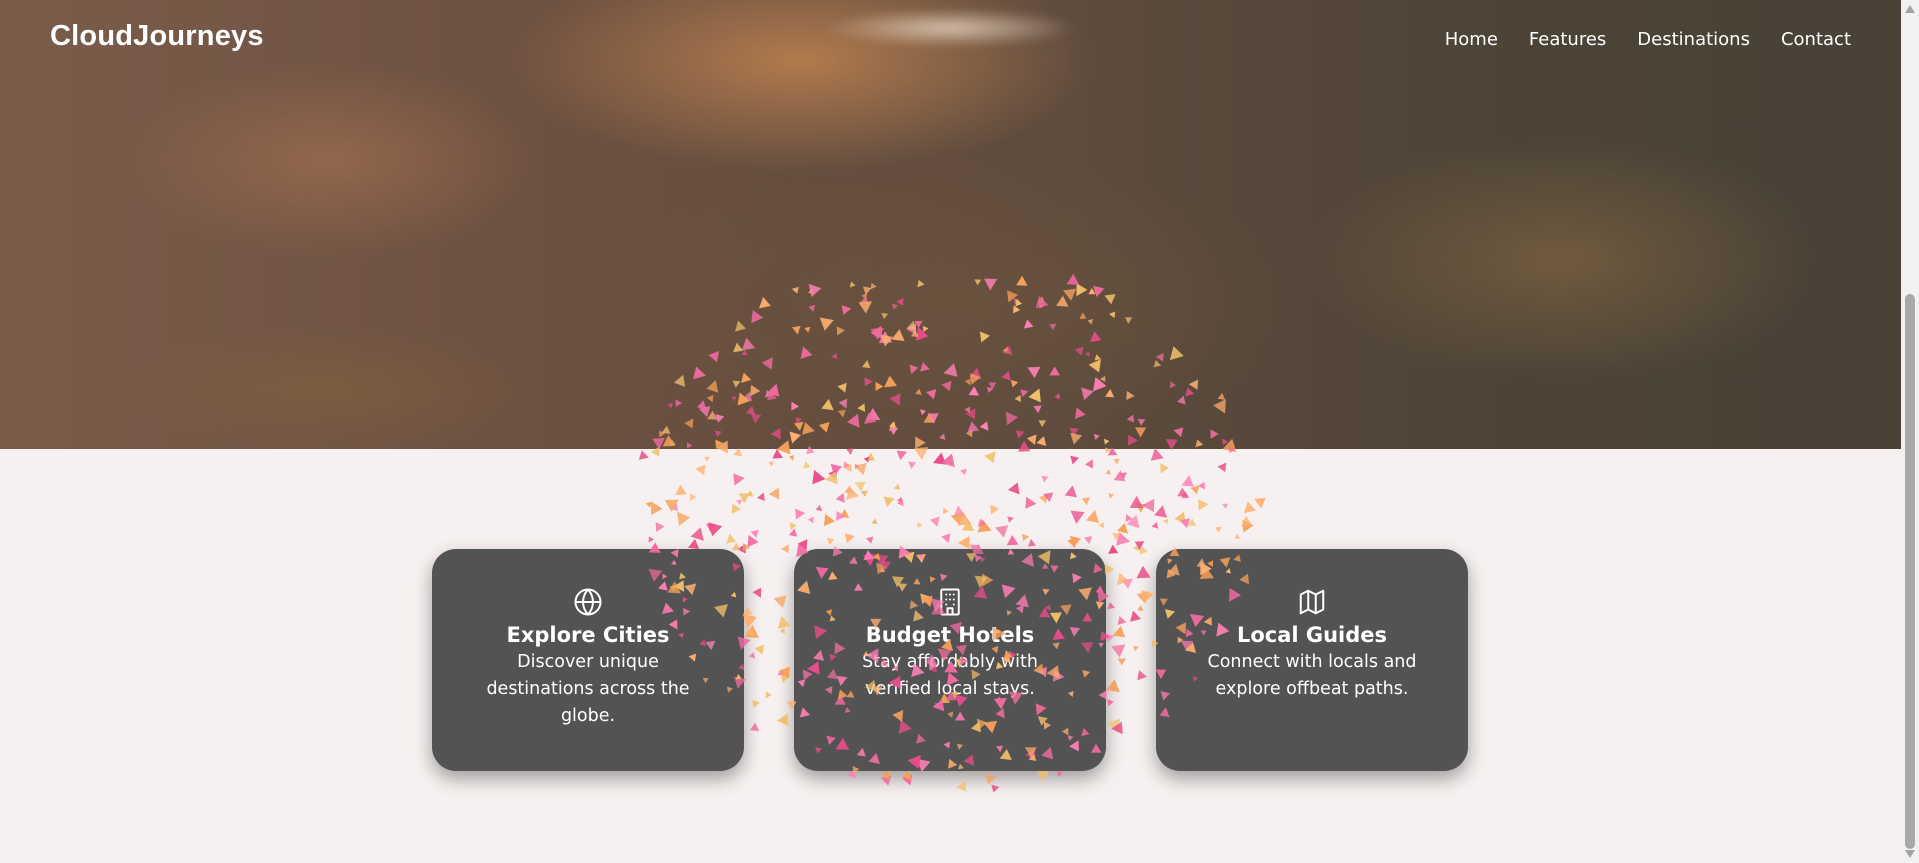 This screenshot has width=1919, height=863. What do you see at coordinates (1910, 854) in the screenshot?
I see `scroll-down-arrow-icon` at bounding box center [1910, 854].